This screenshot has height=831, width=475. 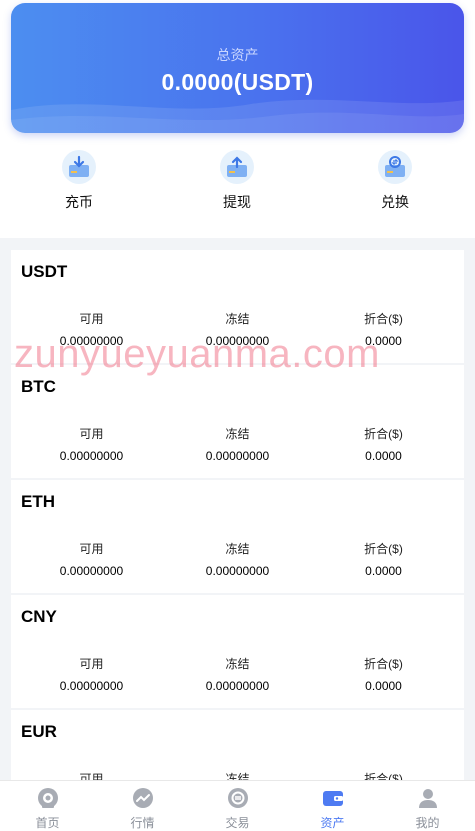 What do you see at coordinates (427, 823) in the screenshot?
I see `tab-label: 我的` at bounding box center [427, 823].